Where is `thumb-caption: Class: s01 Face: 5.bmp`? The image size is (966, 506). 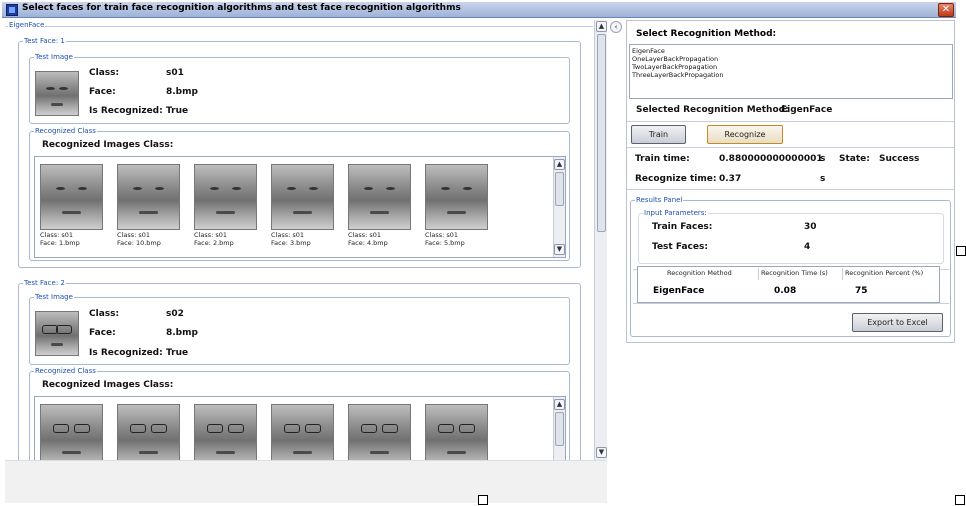 thumb-caption: Class: s01 Face: 5.bmp is located at coordinates (445, 239).